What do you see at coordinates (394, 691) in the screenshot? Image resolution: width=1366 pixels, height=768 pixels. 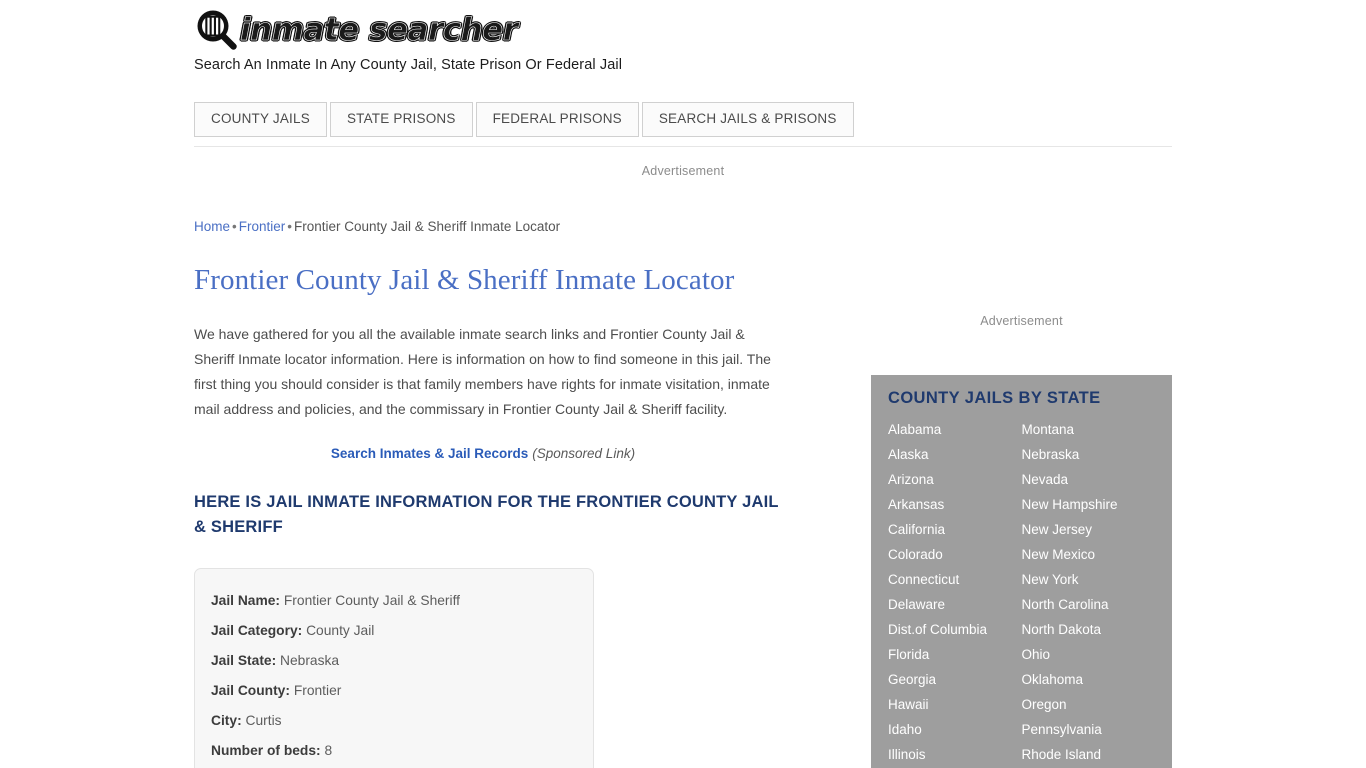 I see `info-row-jail-county: Jail County: Frontier` at bounding box center [394, 691].